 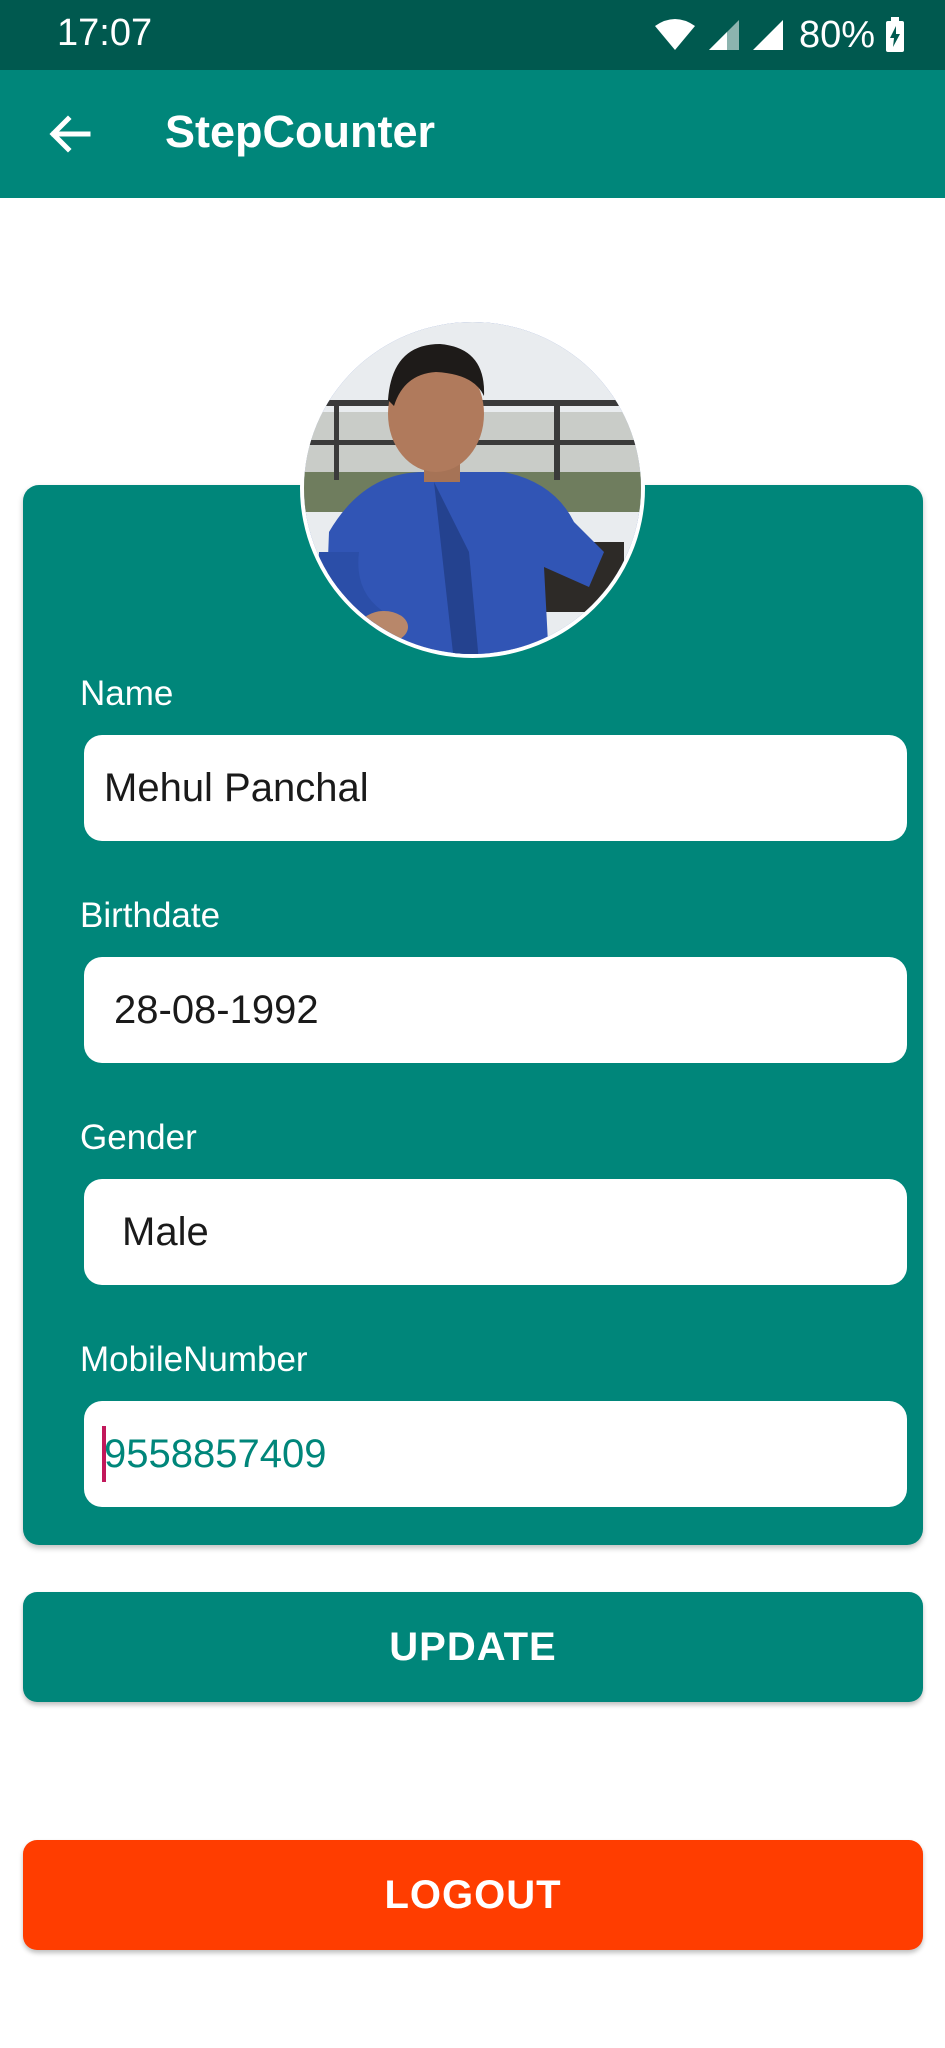 What do you see at coordinates (495, 1232) in the screenshot?
I see `gender-field: Male` at bounding box center [495, 1232].